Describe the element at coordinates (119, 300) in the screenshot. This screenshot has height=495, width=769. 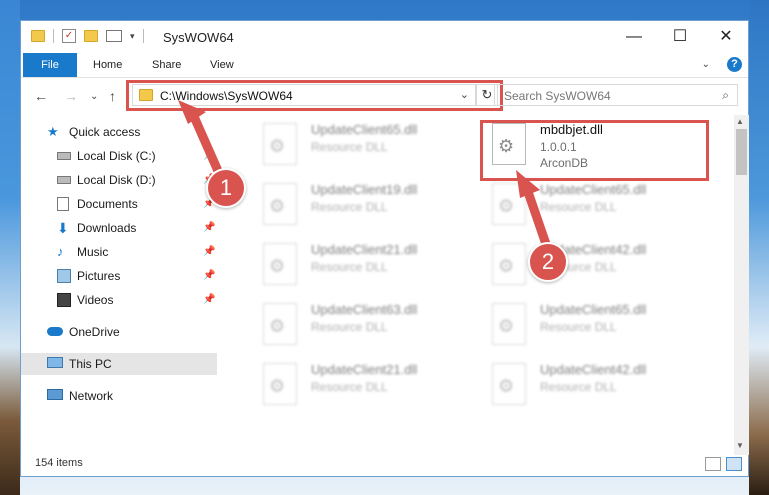
I see `sidebar-item-videos: Videos 📌` at that location.